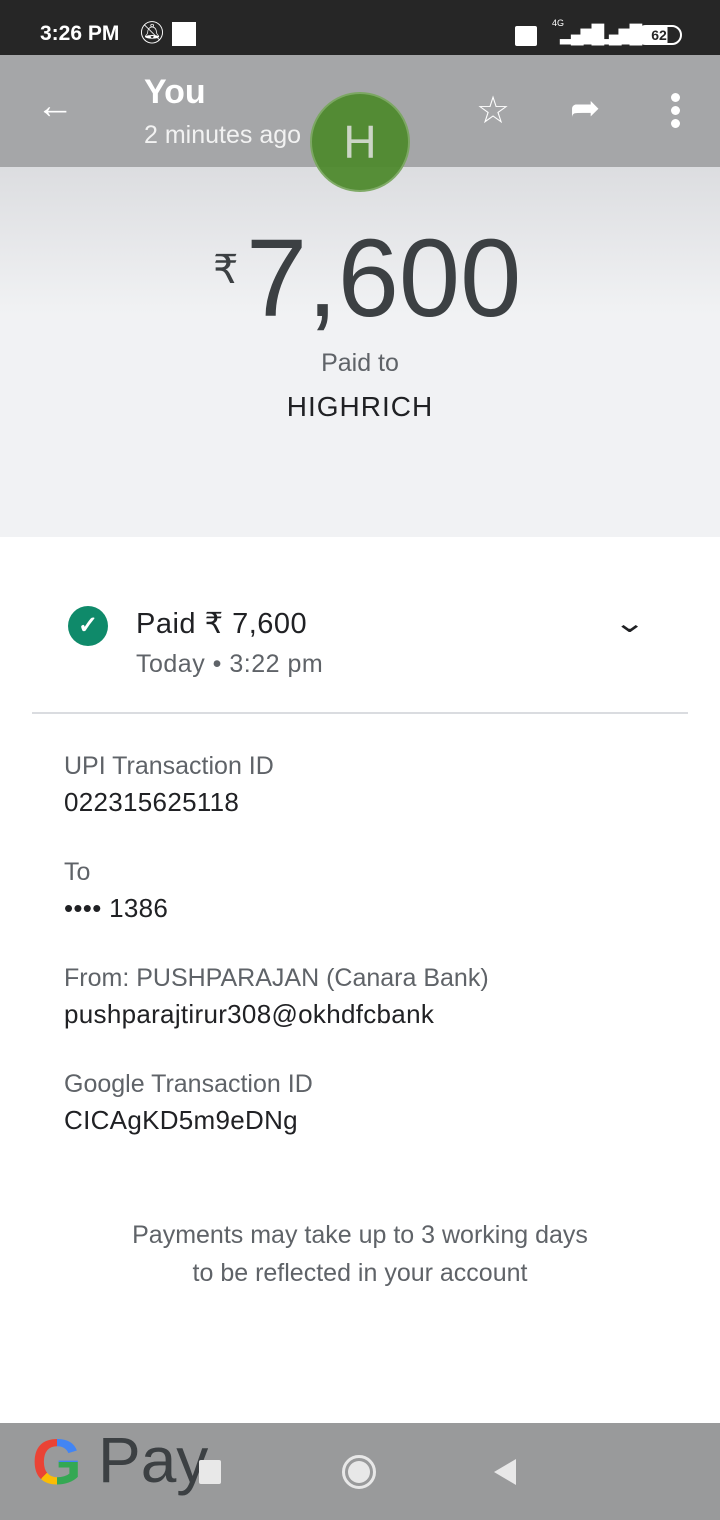 This screenshot has height=1520, width=720. What do you see at coordinates (360, 406) in the screenshot?
I see `payee-name: HIGHRICH` at bounding box center [360, 406].